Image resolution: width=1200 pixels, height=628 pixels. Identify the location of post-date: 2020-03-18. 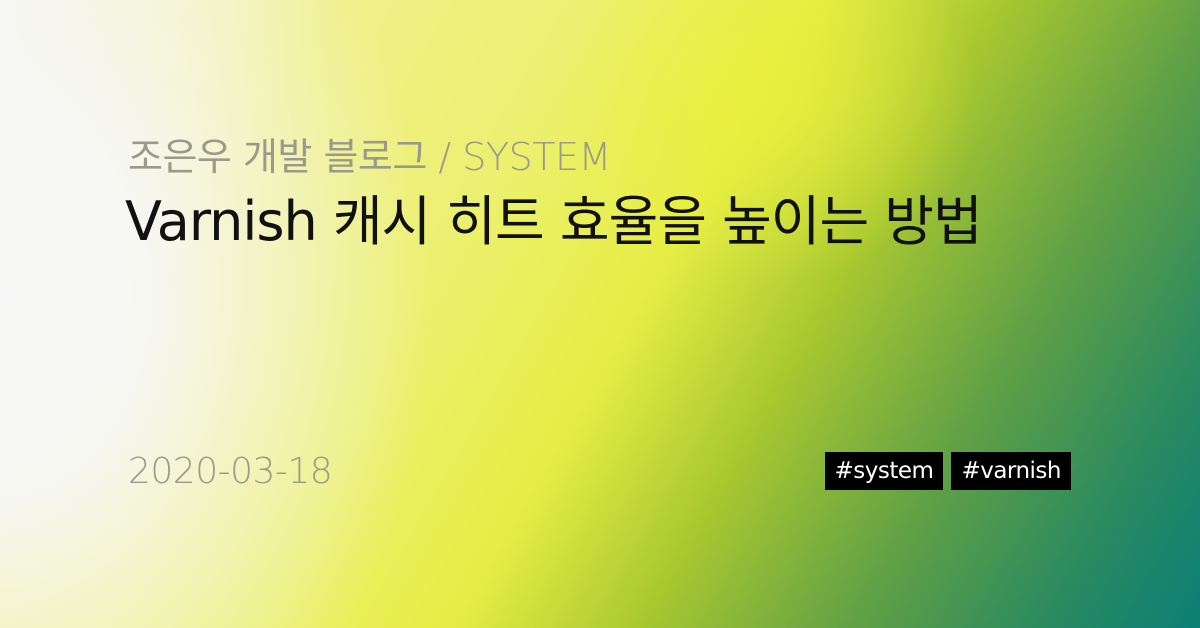
(230, 471).